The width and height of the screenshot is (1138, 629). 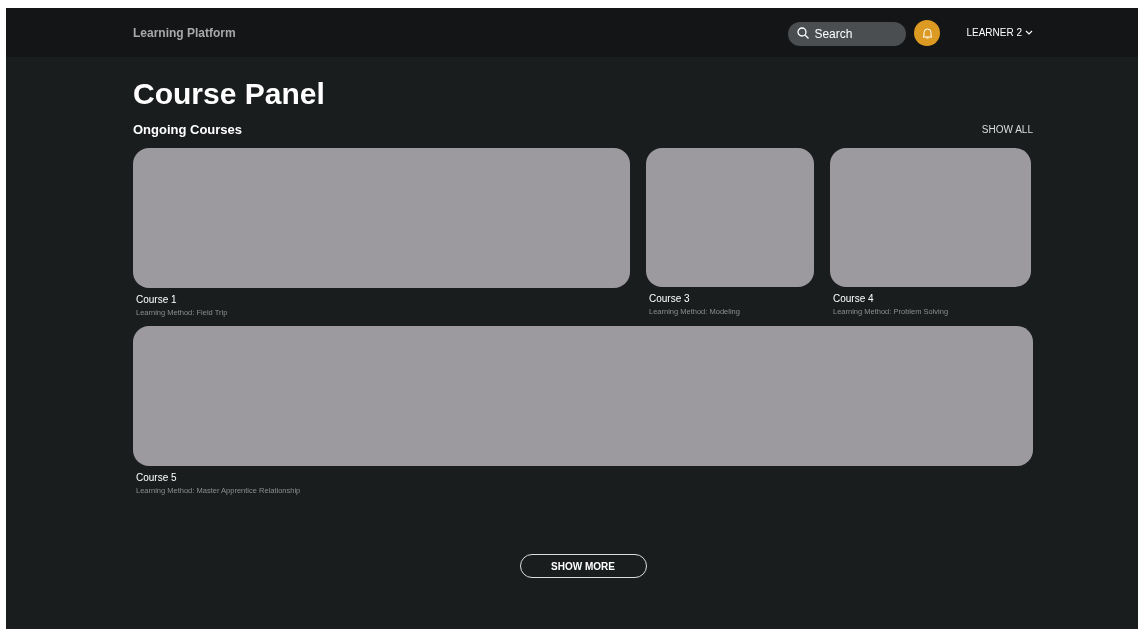 What do you see at coordinates (999, 32) in the screenshot?
I see `user-menu: LEARNER 2` at bounding box center [999, 32].